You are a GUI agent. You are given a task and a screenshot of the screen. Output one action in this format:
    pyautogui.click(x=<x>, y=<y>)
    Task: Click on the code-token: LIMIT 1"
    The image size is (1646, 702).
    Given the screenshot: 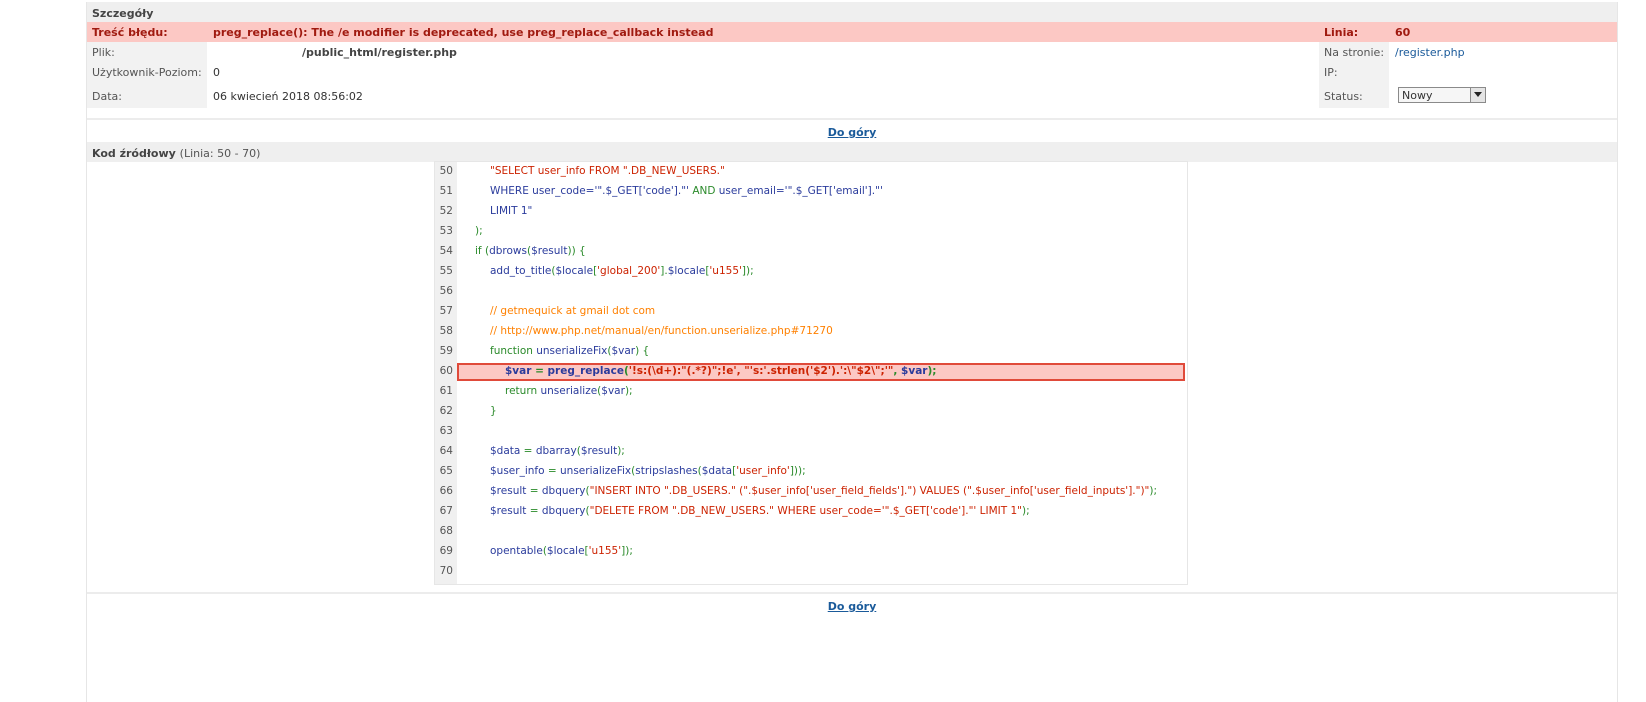 What is the action you would take?
    pyautogui.click(x=511, y=211)
    